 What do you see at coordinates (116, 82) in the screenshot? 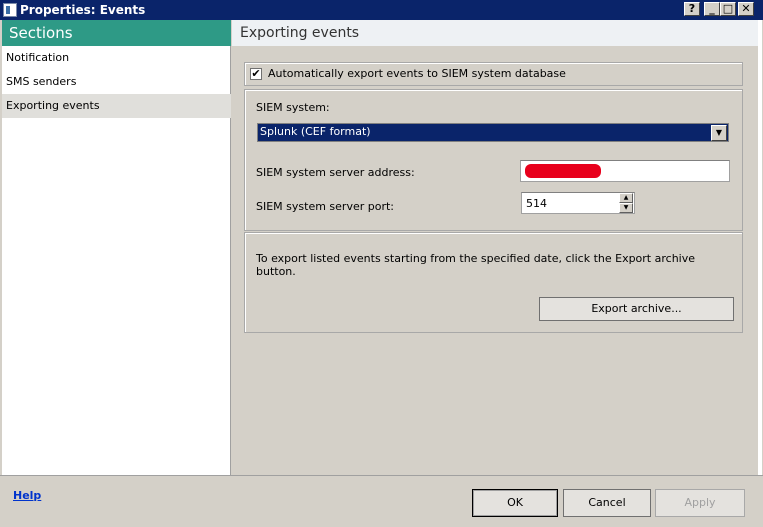
I see `section-item-sms-senders: SMS senders` at bounding box center [116, 82].